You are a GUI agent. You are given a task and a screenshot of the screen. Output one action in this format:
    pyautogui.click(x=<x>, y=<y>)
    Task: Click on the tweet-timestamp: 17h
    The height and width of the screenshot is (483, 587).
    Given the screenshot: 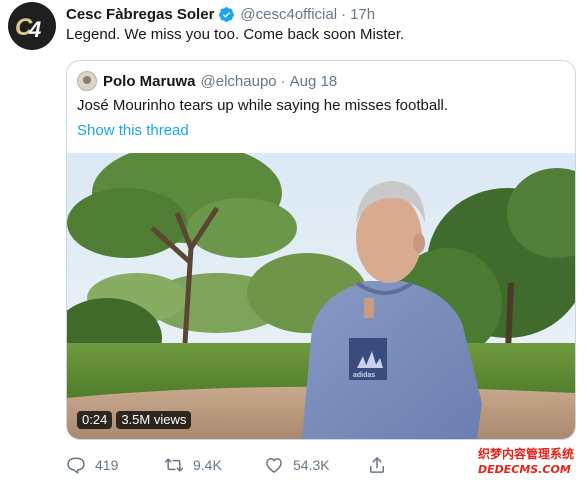 What is the action you would take?
    pyautogui.click(x=362, y=14)
    